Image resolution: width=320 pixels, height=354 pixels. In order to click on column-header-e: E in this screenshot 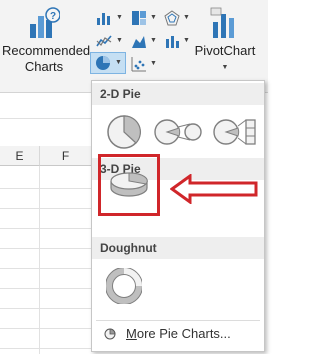, I will do `click(20, 156)`.